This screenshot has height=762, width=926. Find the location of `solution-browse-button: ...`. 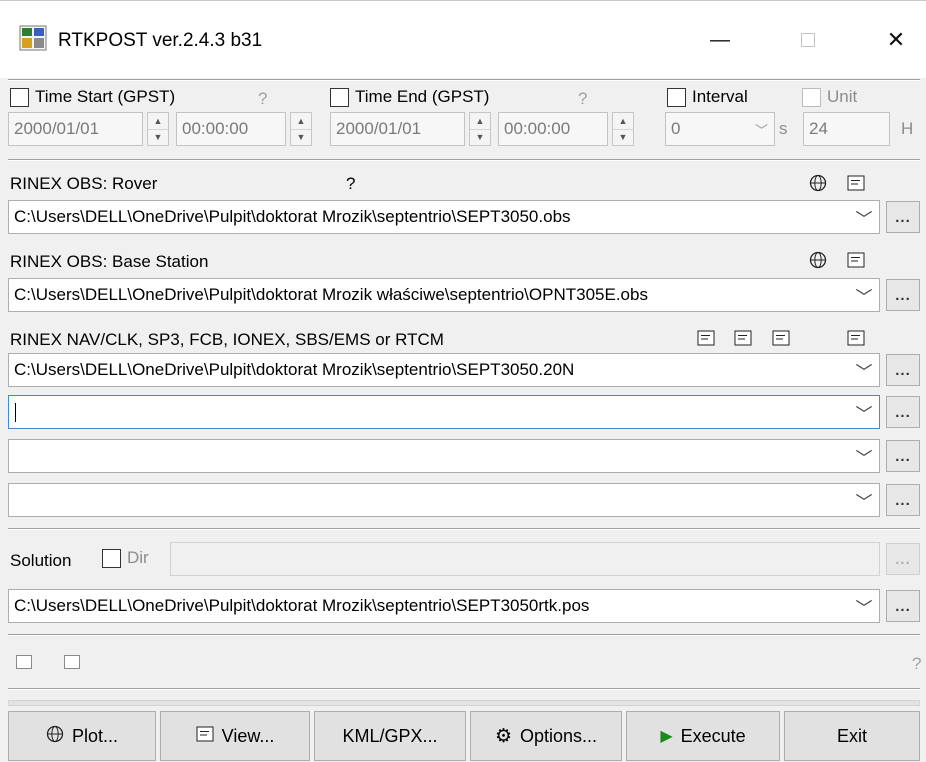

solution-browse-button: ... is located at coordinates (903, 606).